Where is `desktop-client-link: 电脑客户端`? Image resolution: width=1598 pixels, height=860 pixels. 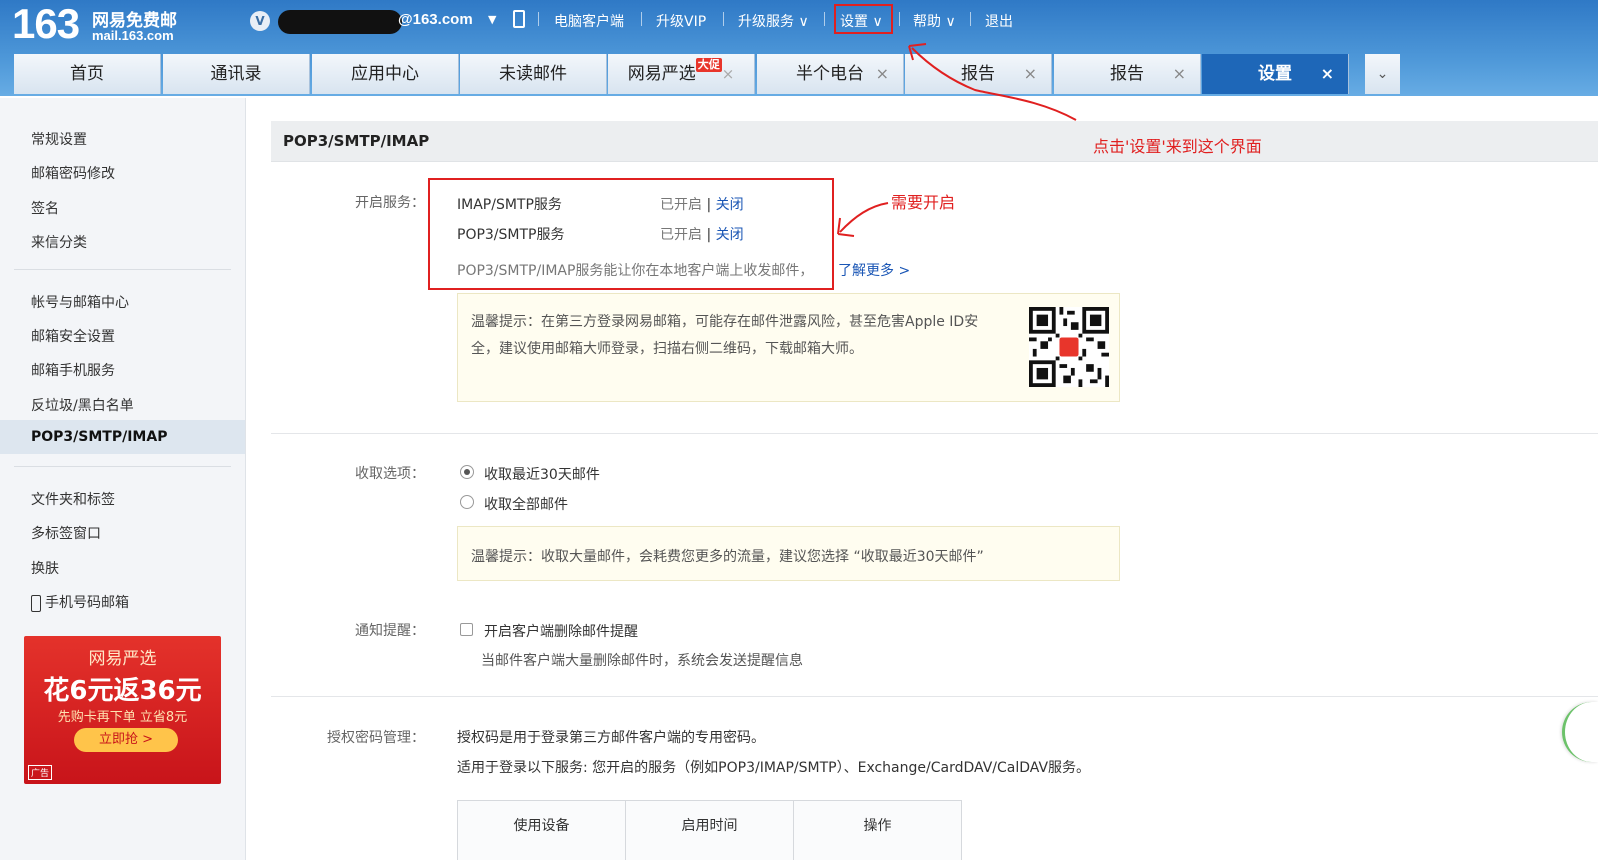
desktop-client-link: 电脑客户端 is located at coordinates (589, 21).